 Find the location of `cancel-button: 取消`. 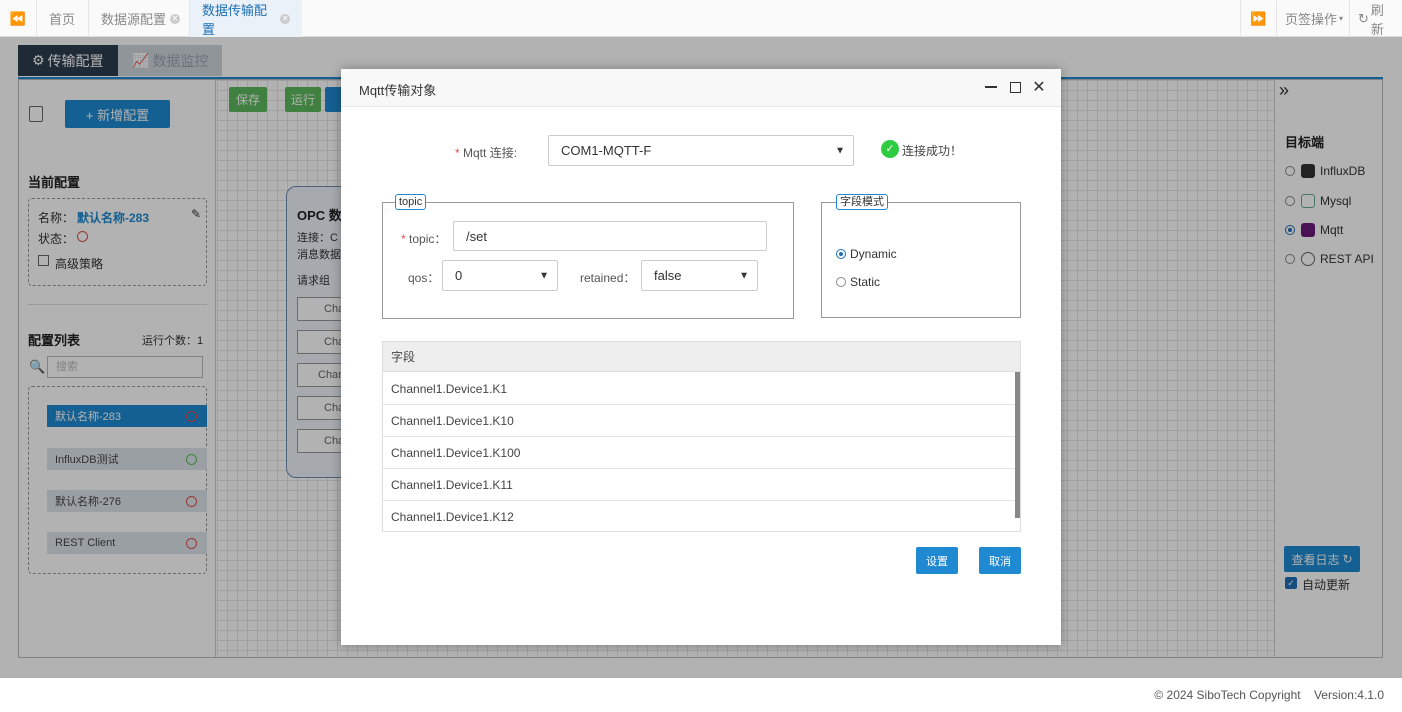

cancel-button: 取消 is located at coordinates (1000, 560).